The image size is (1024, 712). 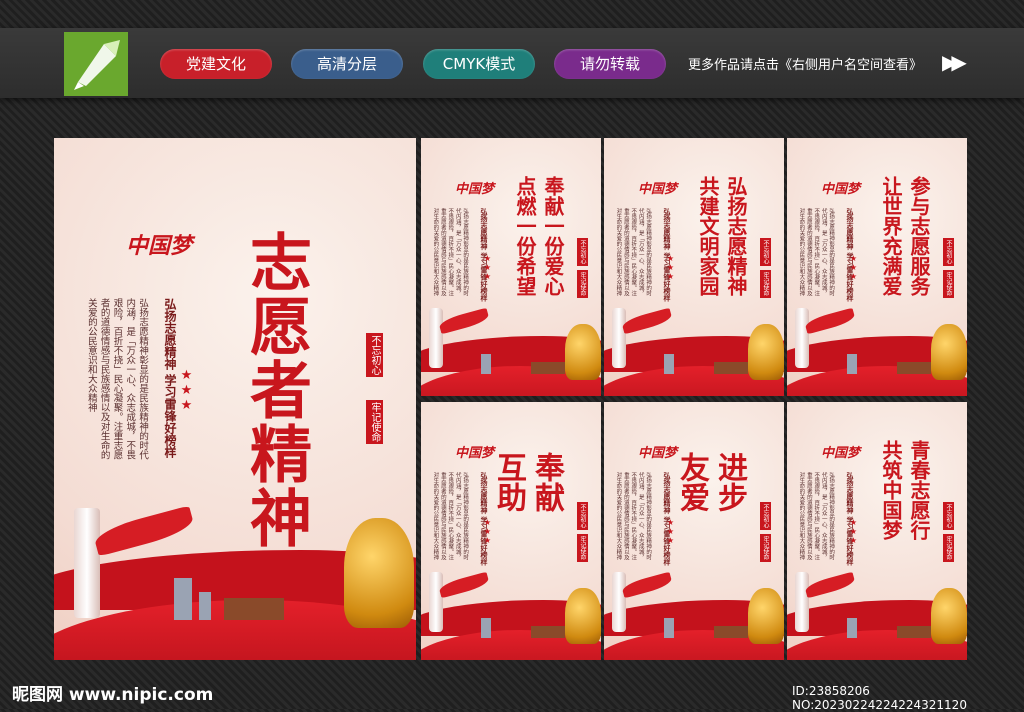 I want to click on pill-hd-layers: 高清分层, so click(x=347, y=64).